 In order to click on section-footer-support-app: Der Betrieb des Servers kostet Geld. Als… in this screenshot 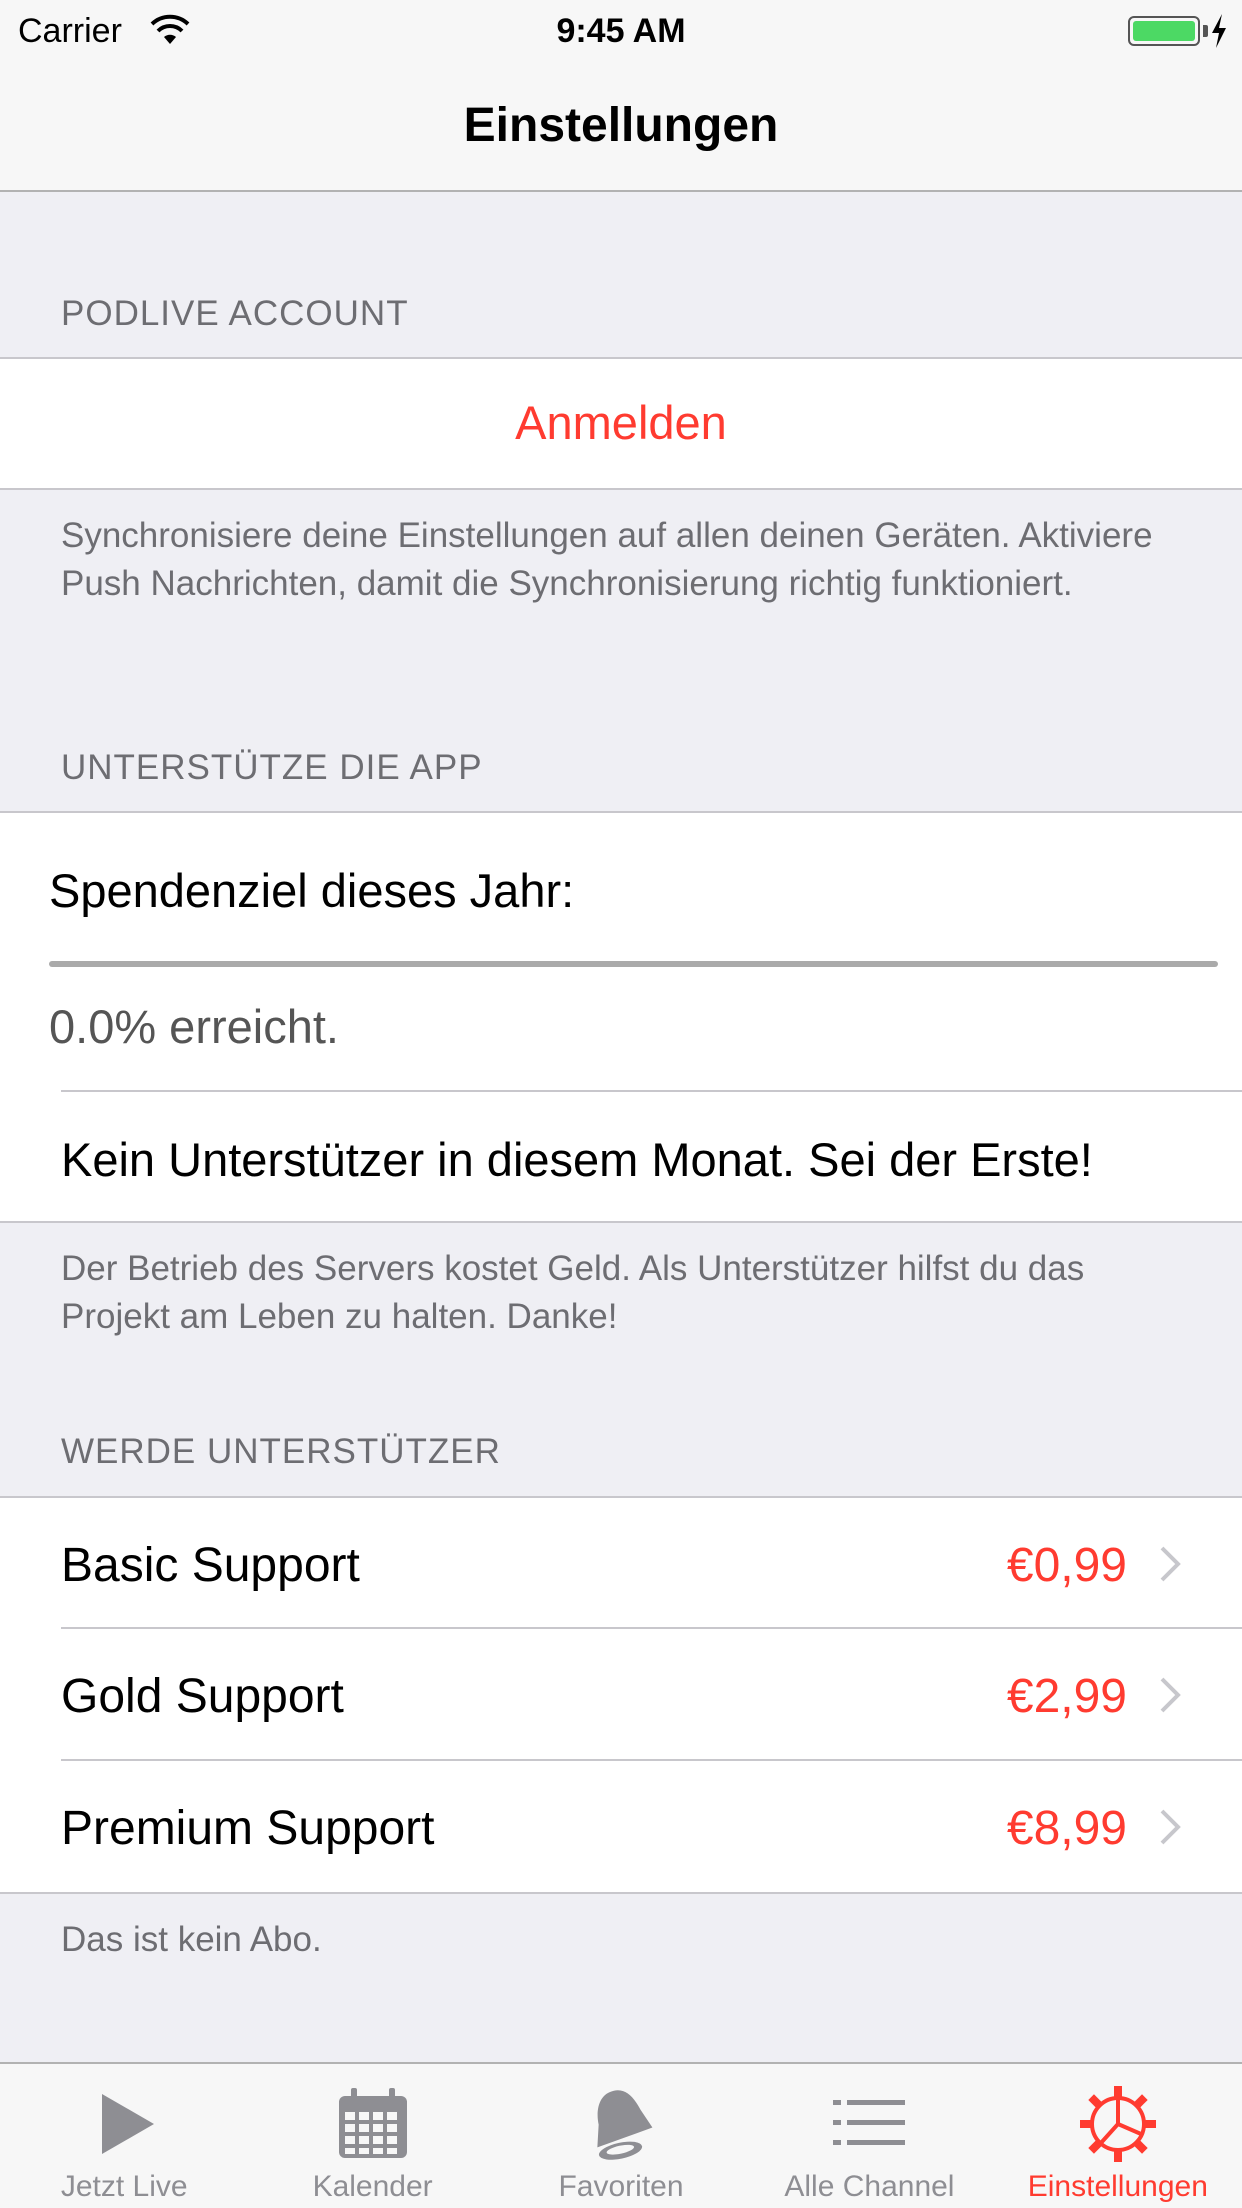, I will do `click(573, 1292)`.